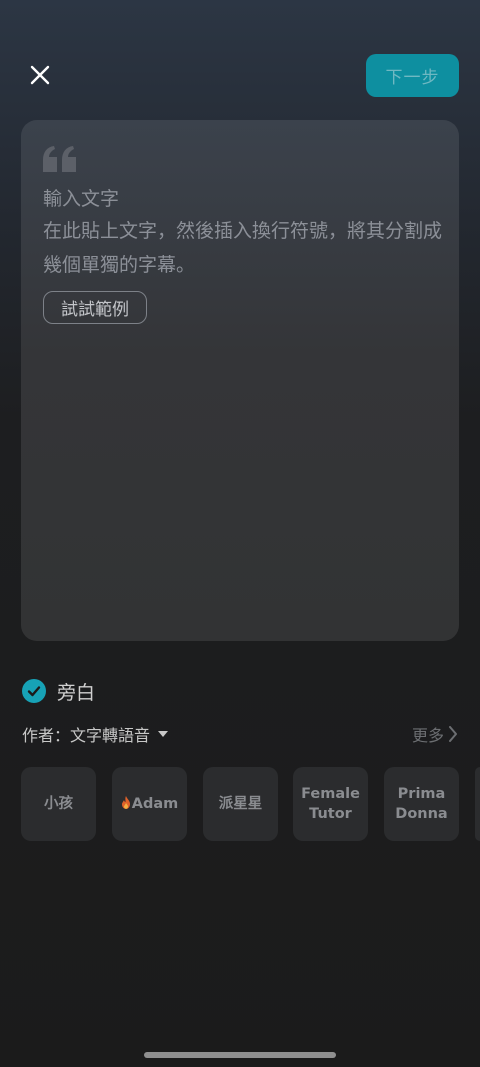 This screenshot has height=1067, width=480. I want to click on voice-tile-partial, so click(477, 804).